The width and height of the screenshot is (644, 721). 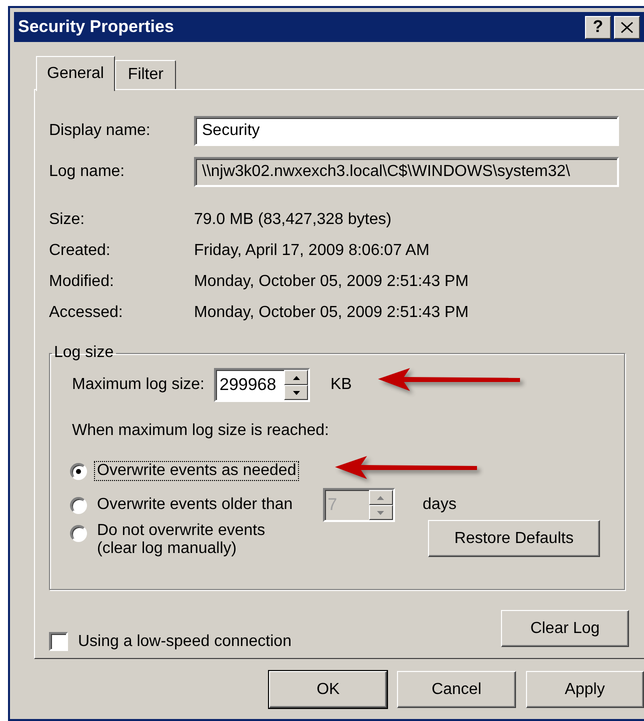 What do you see at coordinates (58, 641) in the screenshot?
I see `checkbox` at bounding box center [58, 641].